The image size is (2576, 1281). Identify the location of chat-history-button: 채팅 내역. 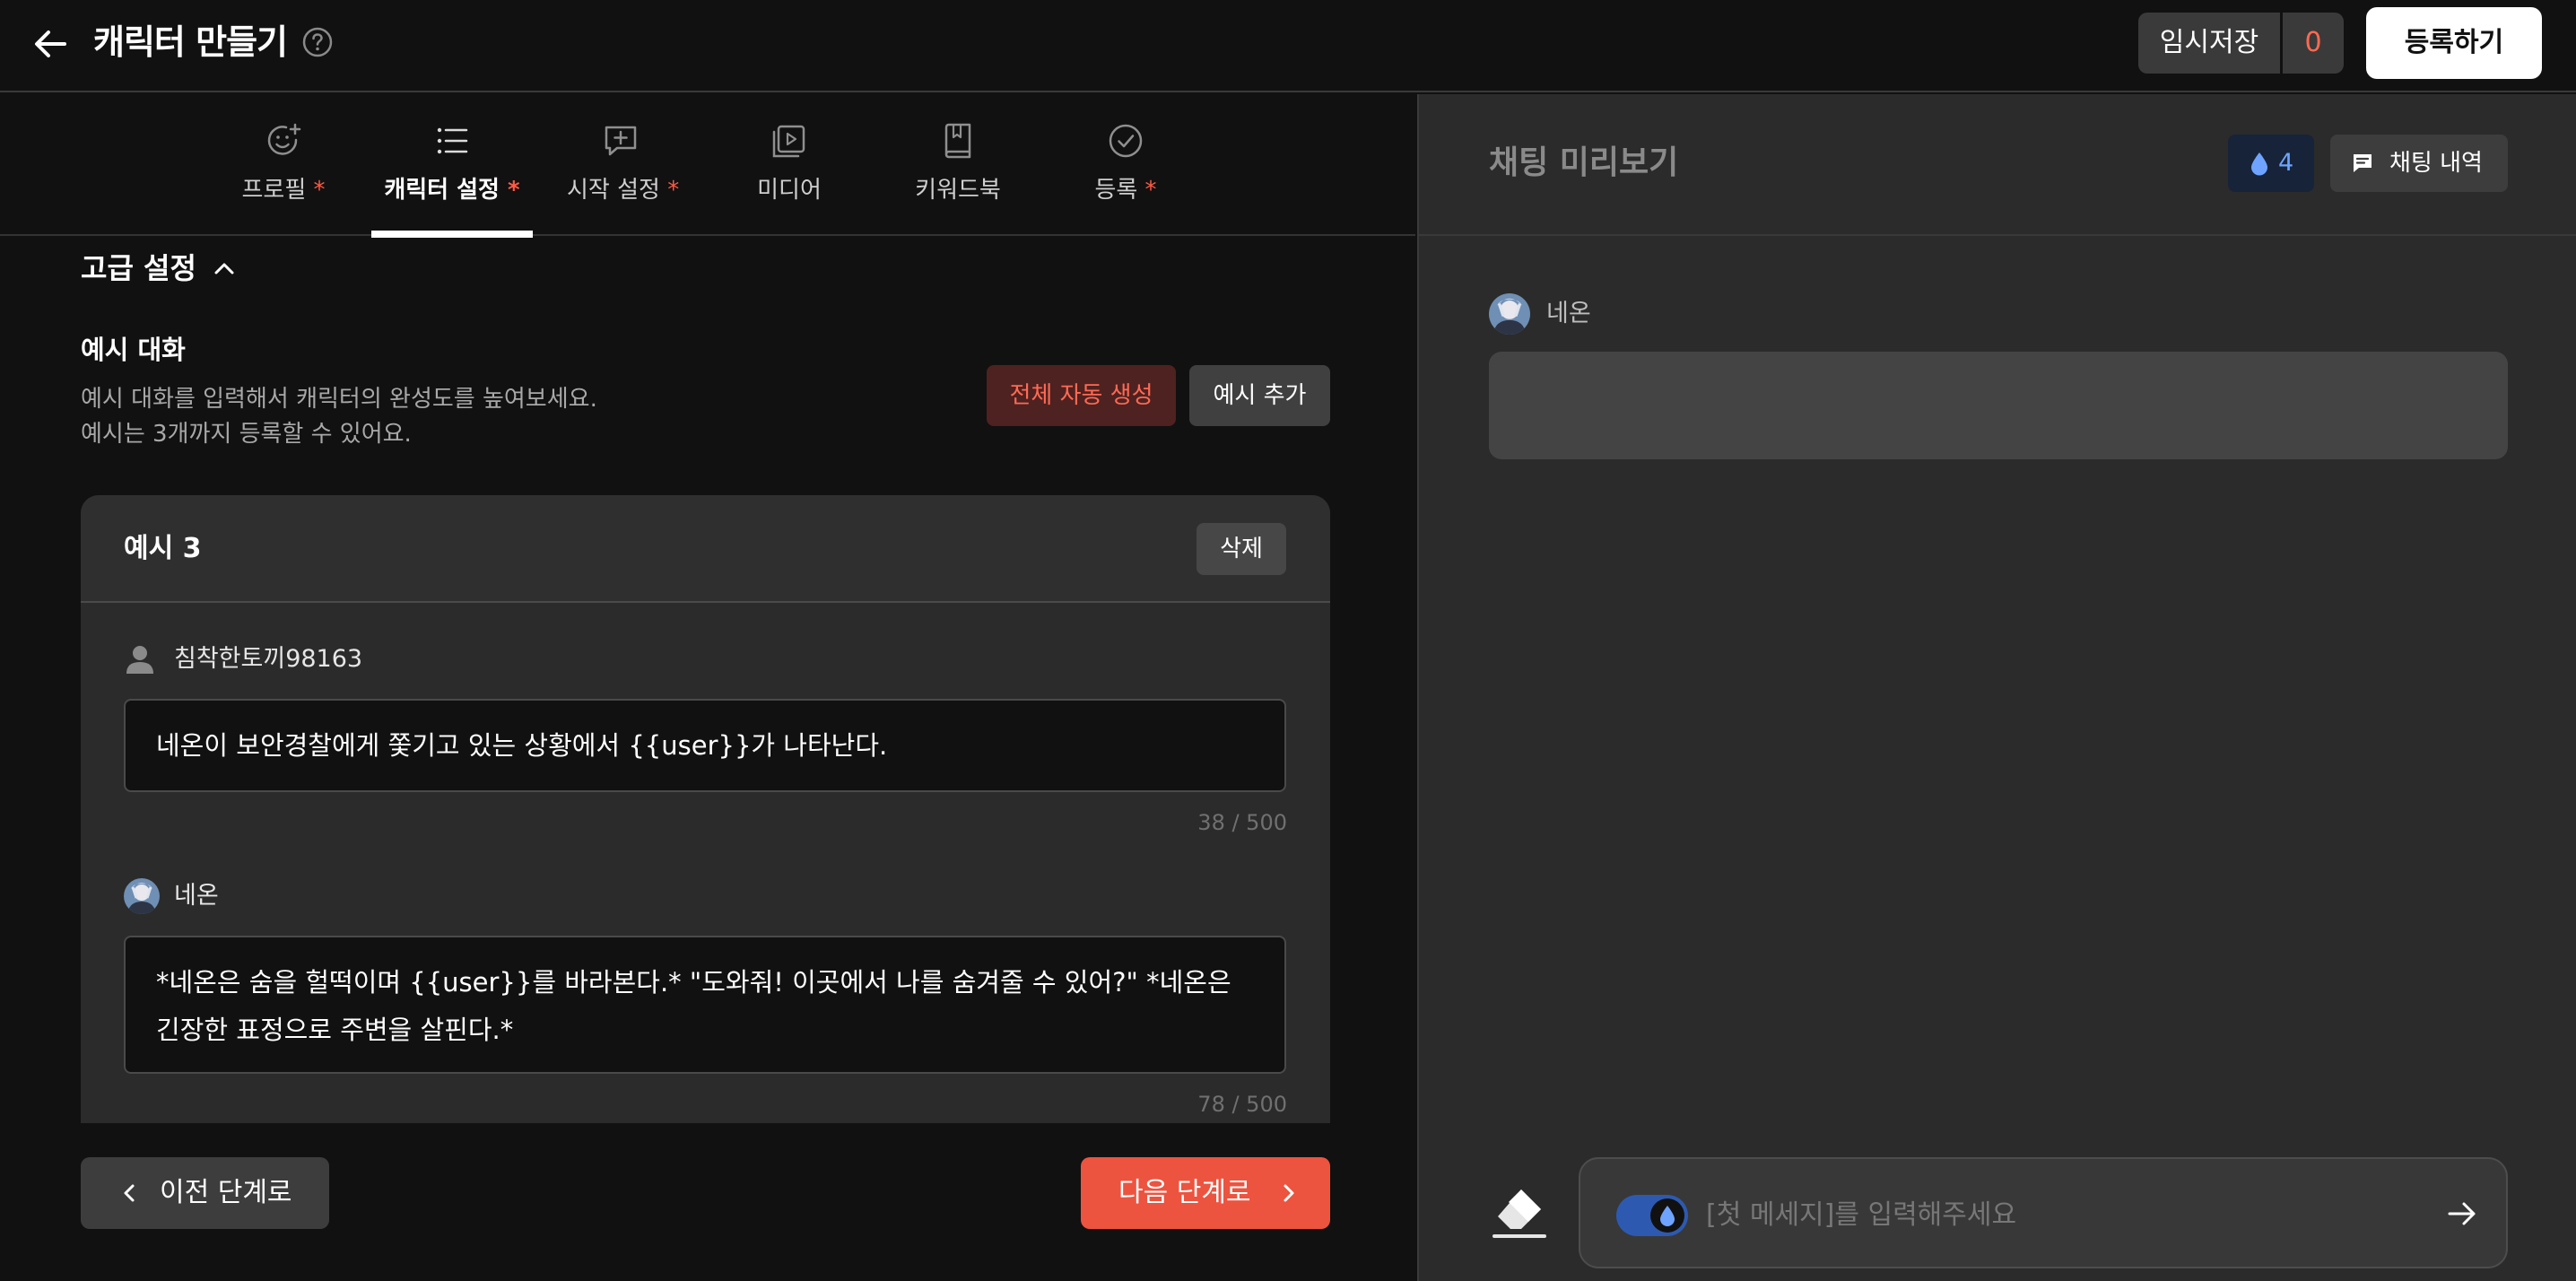
(2419, 163).